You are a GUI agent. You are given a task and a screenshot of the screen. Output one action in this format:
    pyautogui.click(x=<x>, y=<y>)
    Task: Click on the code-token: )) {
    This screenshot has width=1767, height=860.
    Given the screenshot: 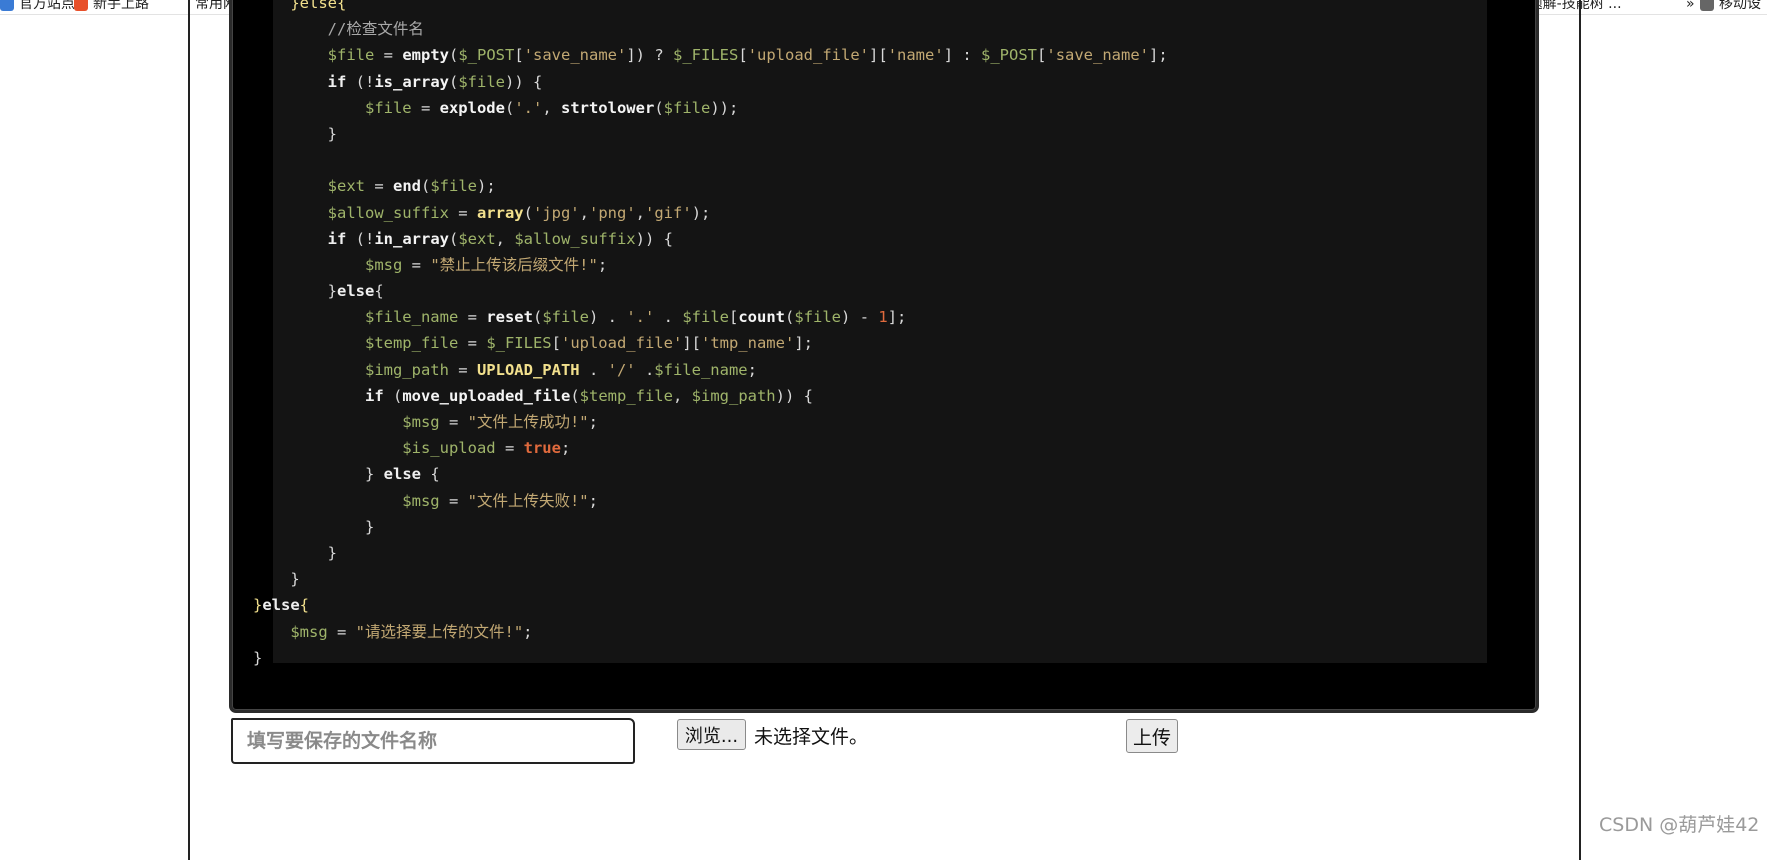 What is the action you would take?
    pyautogui.click(x=524, y=81)
    